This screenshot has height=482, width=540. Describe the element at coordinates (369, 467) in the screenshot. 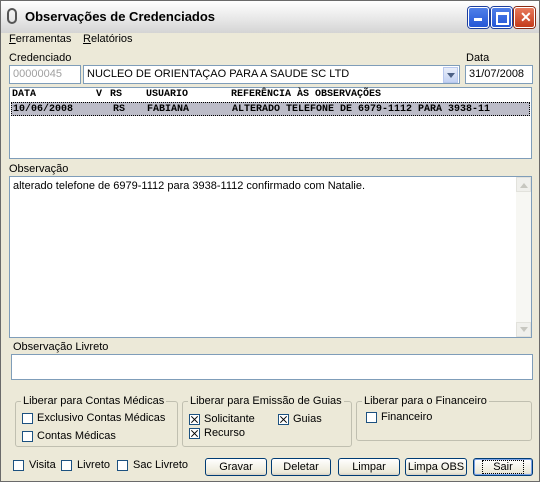

I see `limpar-button: Limpar` at that location.